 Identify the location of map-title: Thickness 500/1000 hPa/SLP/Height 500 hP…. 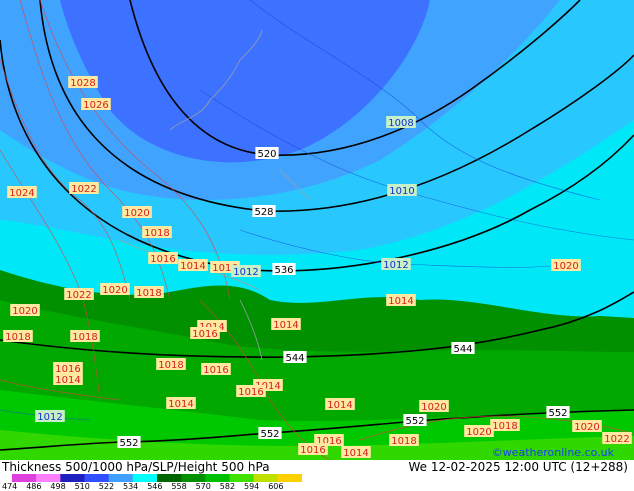
(136, 467).